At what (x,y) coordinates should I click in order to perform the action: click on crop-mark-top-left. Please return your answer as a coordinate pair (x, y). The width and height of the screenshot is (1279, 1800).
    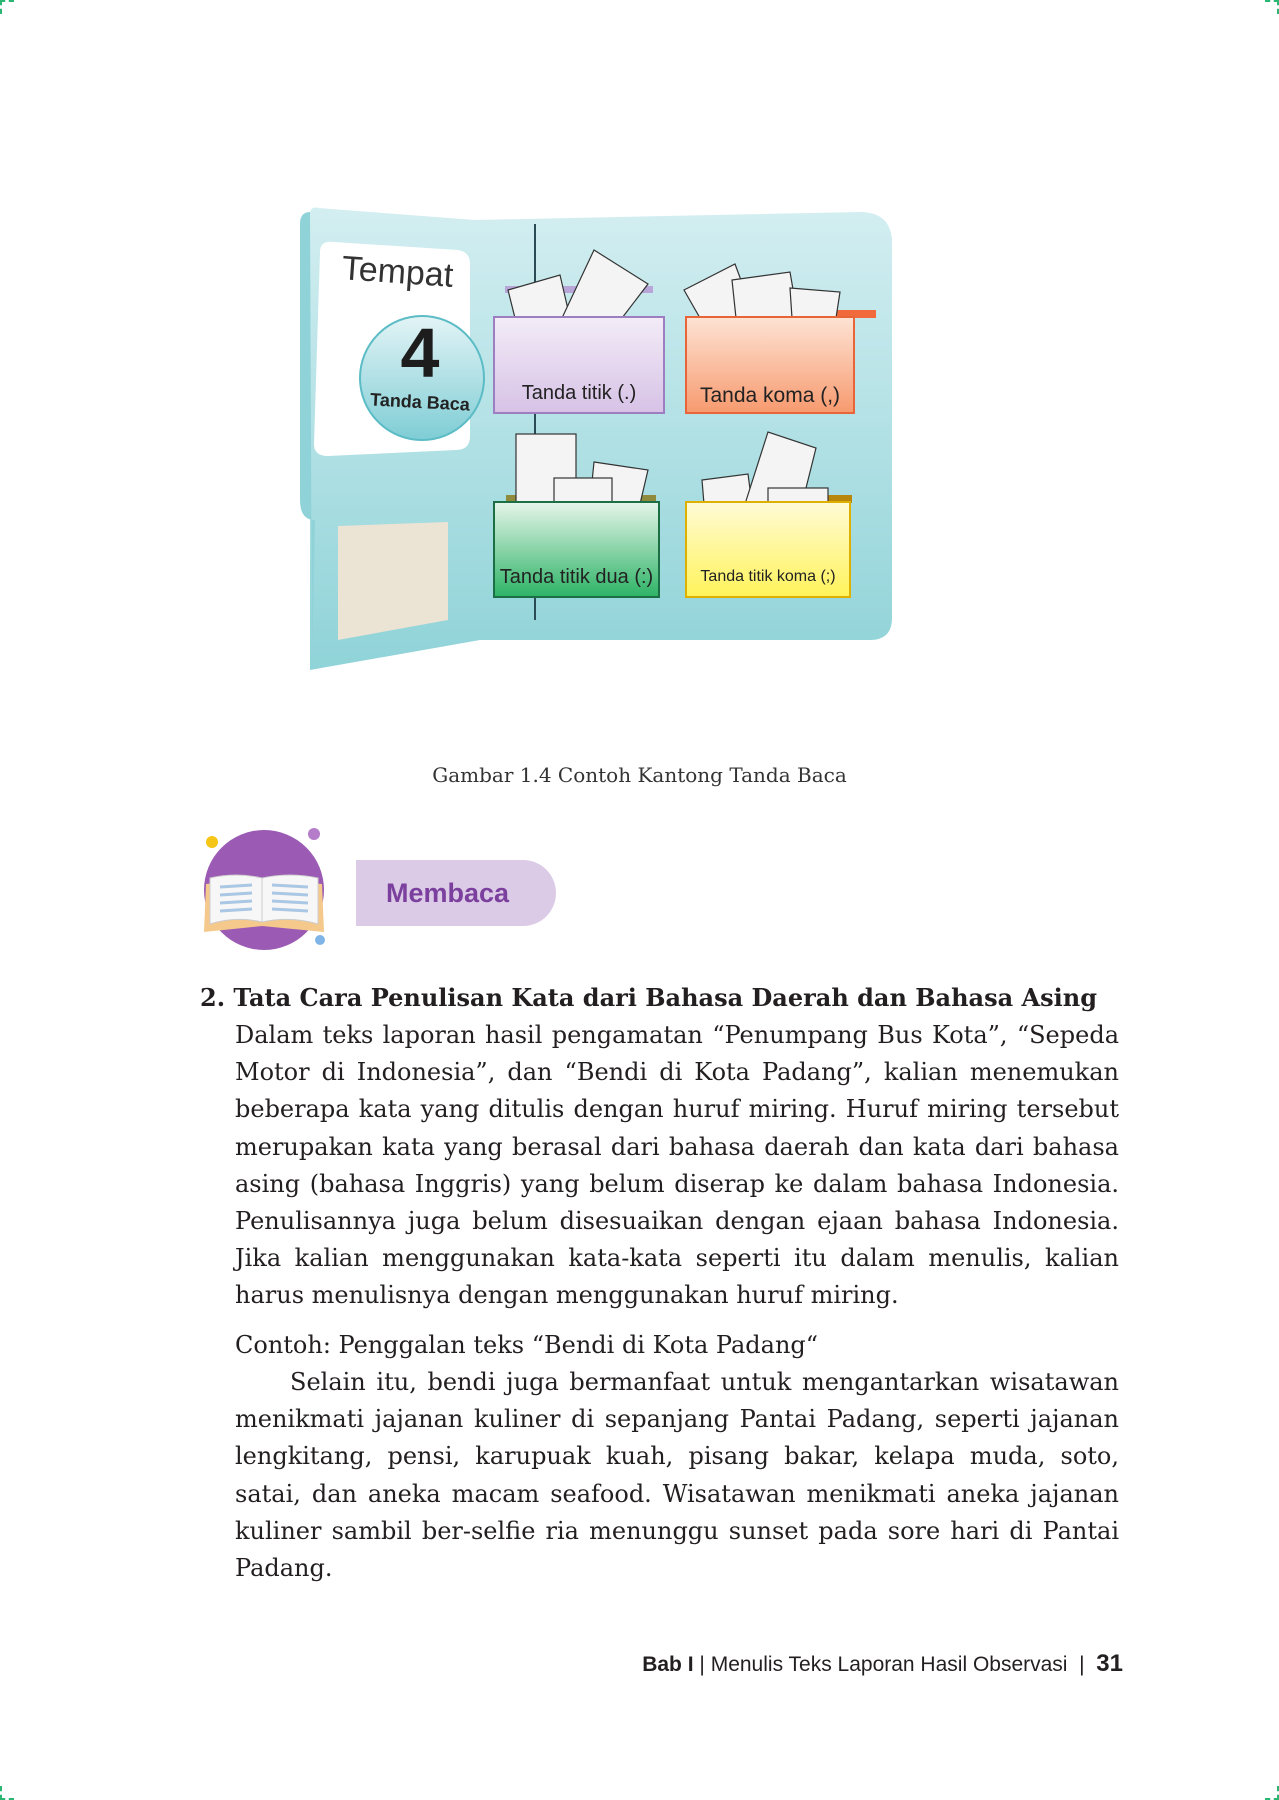
    Looking at the image, I should click on (7, 7).